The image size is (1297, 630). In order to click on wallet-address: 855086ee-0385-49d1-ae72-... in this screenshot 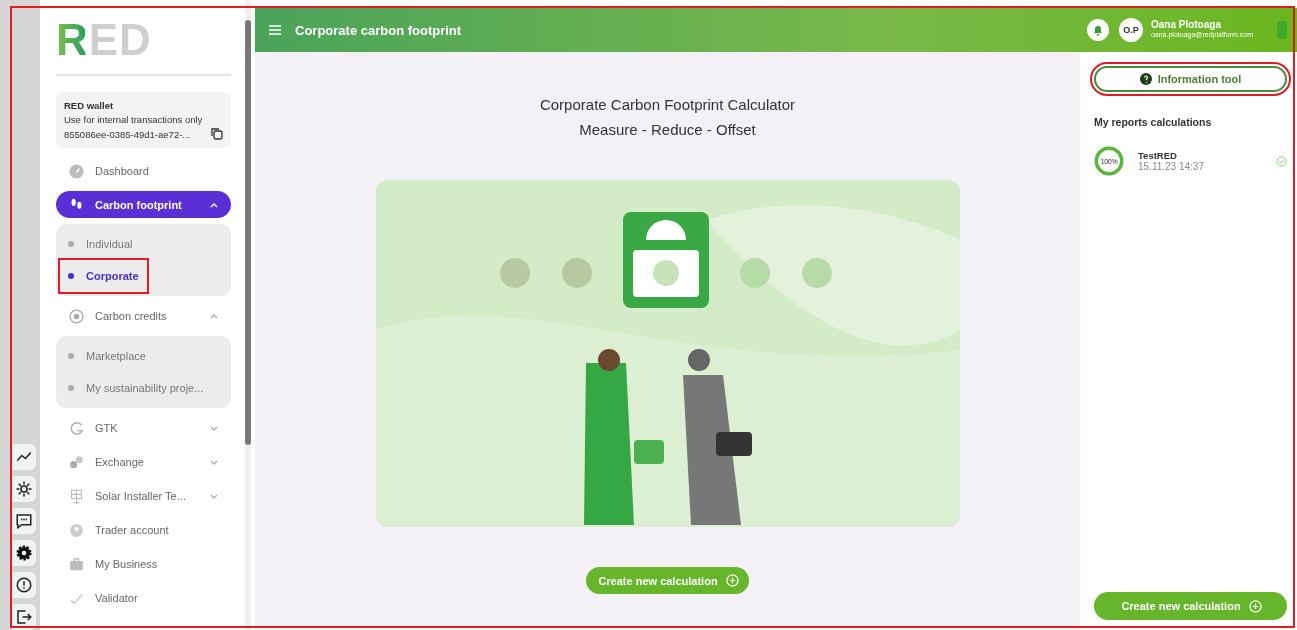, I will do `click(127, 134)`.